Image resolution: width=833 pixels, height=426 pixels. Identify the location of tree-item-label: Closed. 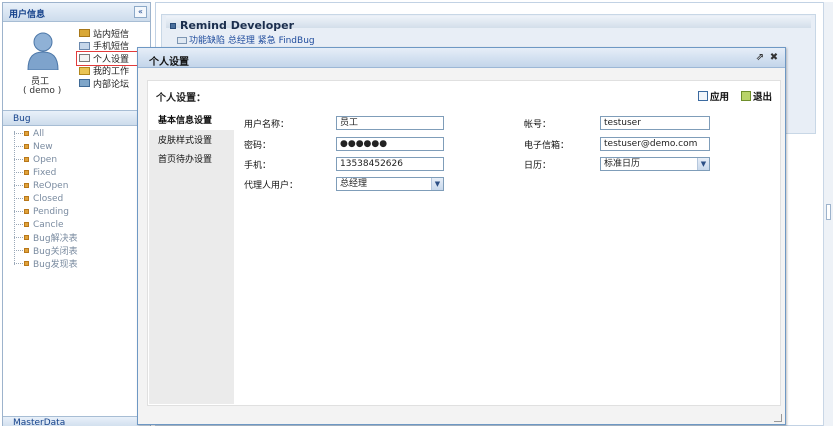
(48, 198).